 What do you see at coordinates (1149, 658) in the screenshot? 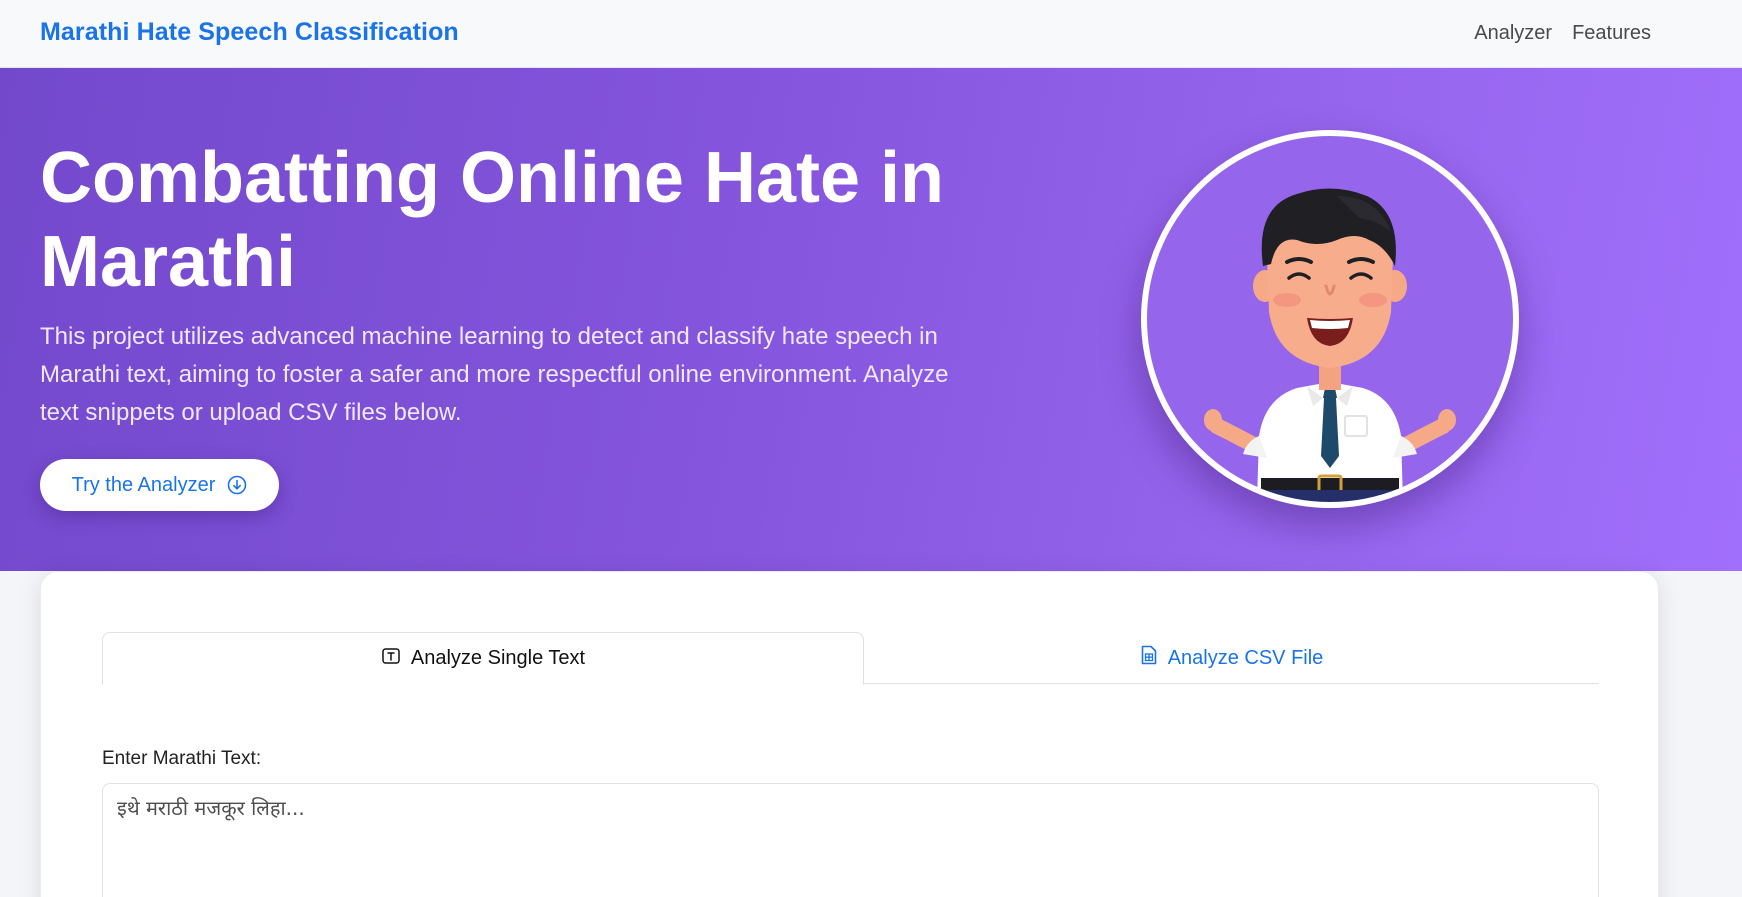
I see `spreadsheet-file-icon` at bounding box center [1149, 658].